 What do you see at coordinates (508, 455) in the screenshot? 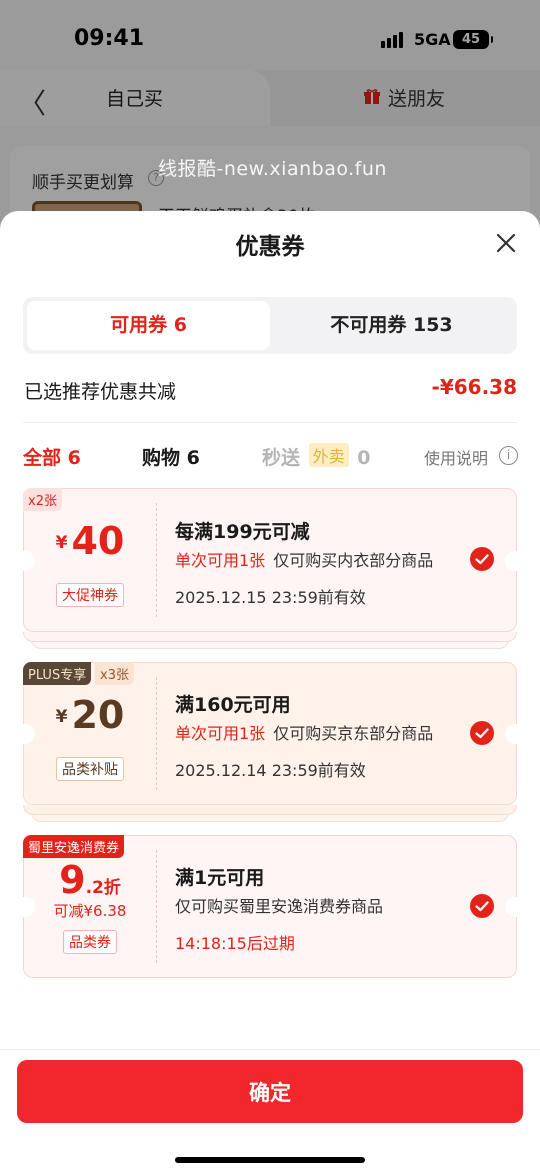
I see `info-icon: i` at bounding box center [508, 455].